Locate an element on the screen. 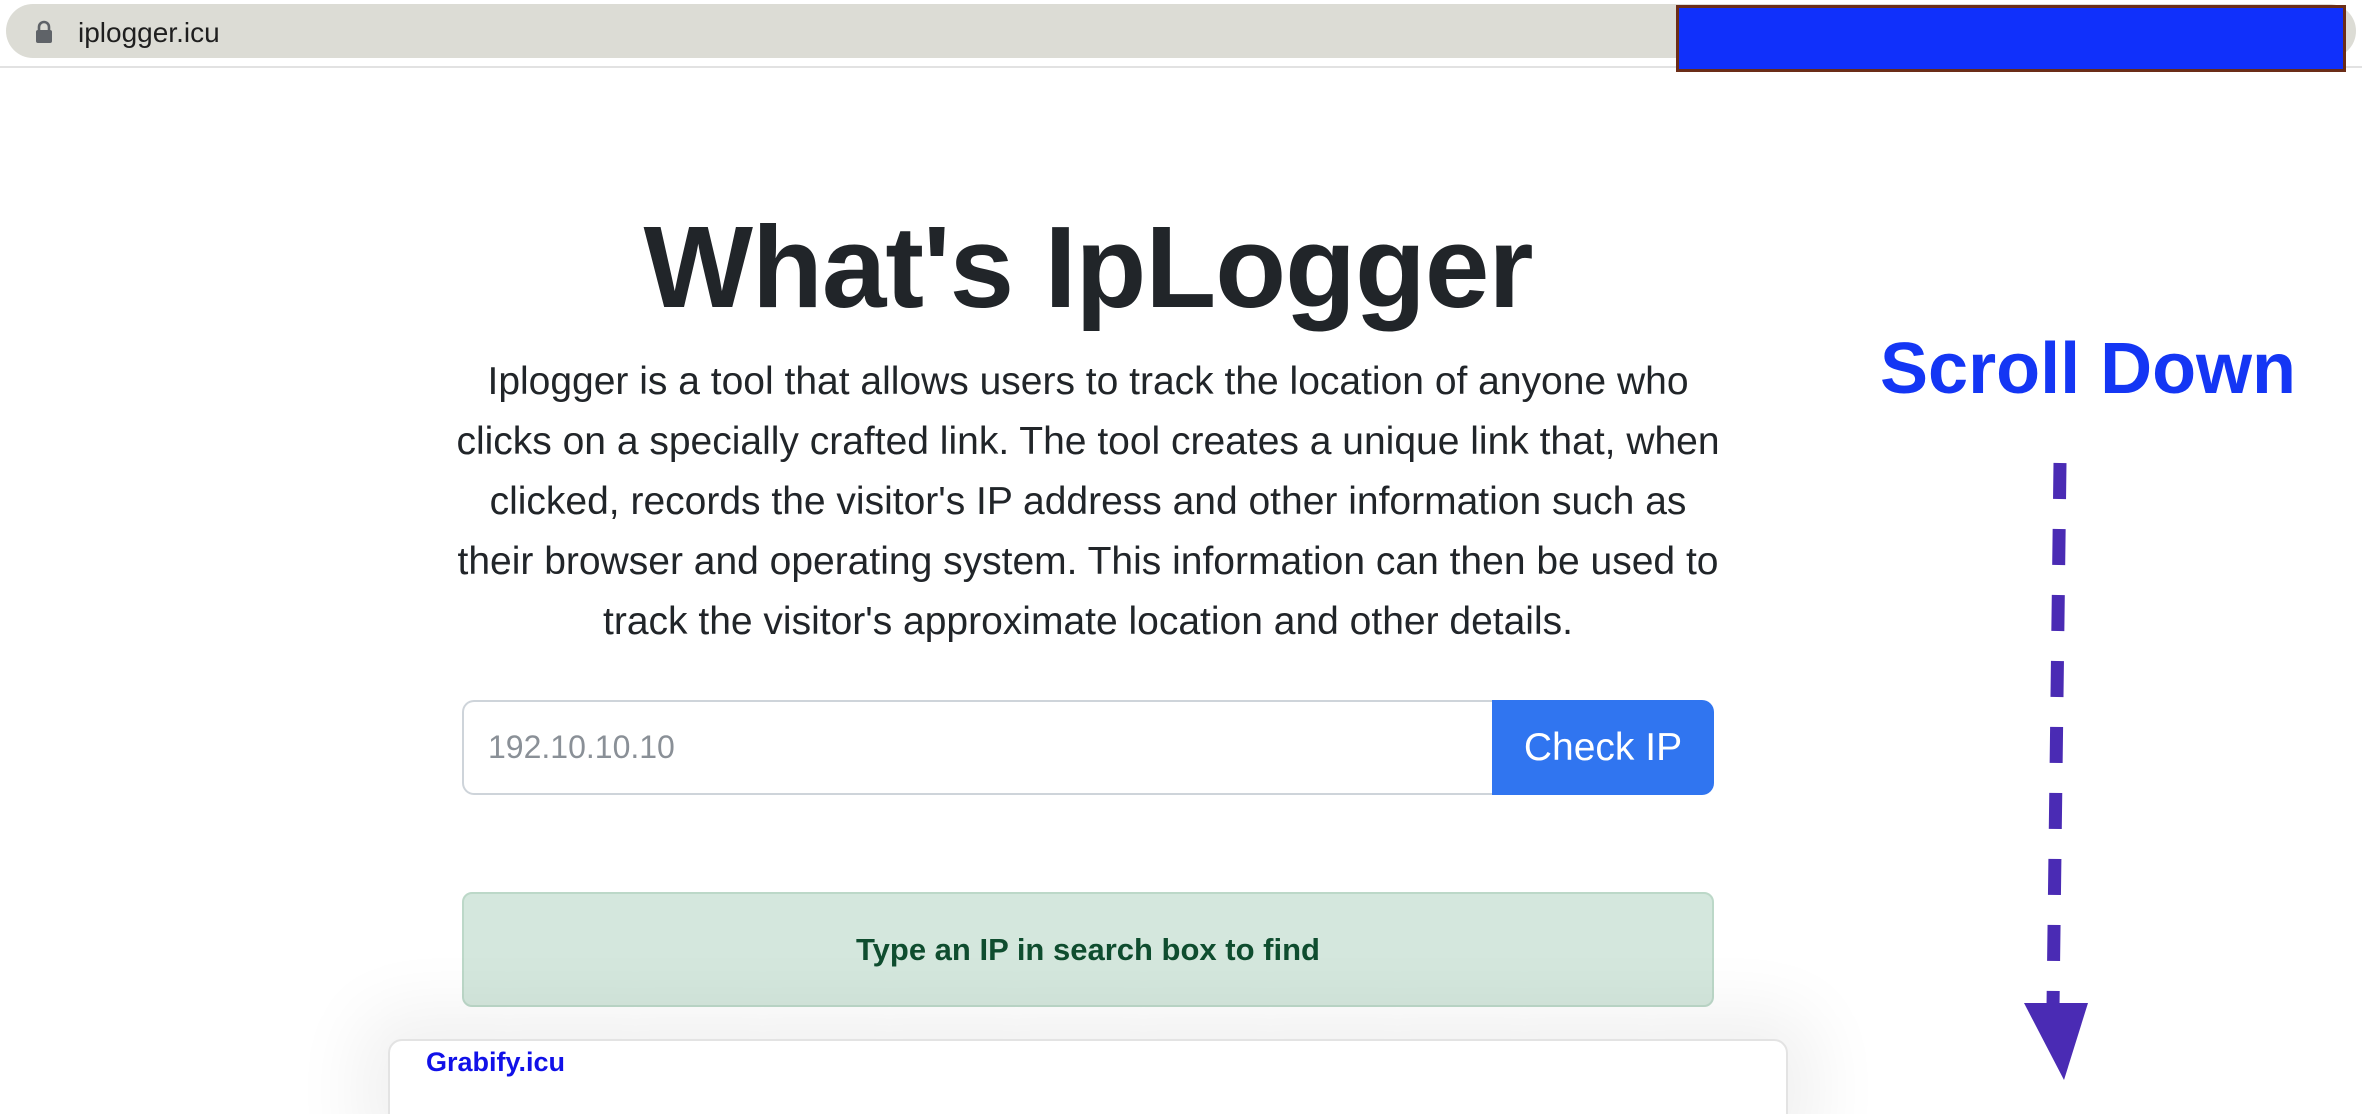  bottom-card: Grabify.icu is located at coordinates (1088, 1076).